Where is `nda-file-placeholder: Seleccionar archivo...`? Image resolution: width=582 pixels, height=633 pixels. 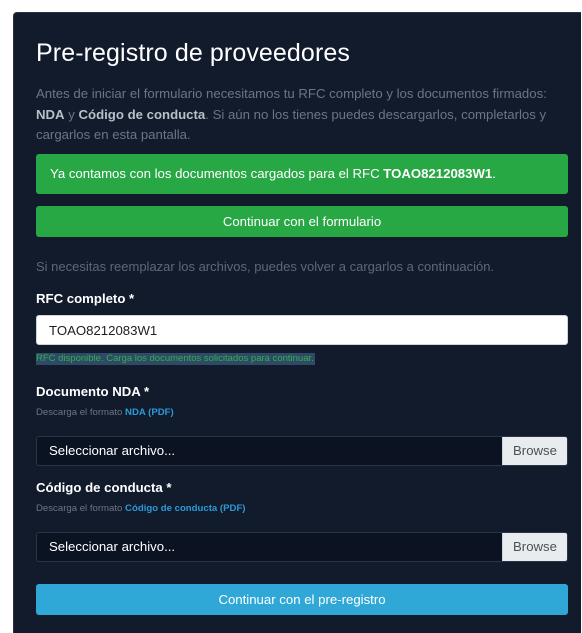 nda-file-placeholder: Seleccionar archivo... is located at coordinates (112, 450).